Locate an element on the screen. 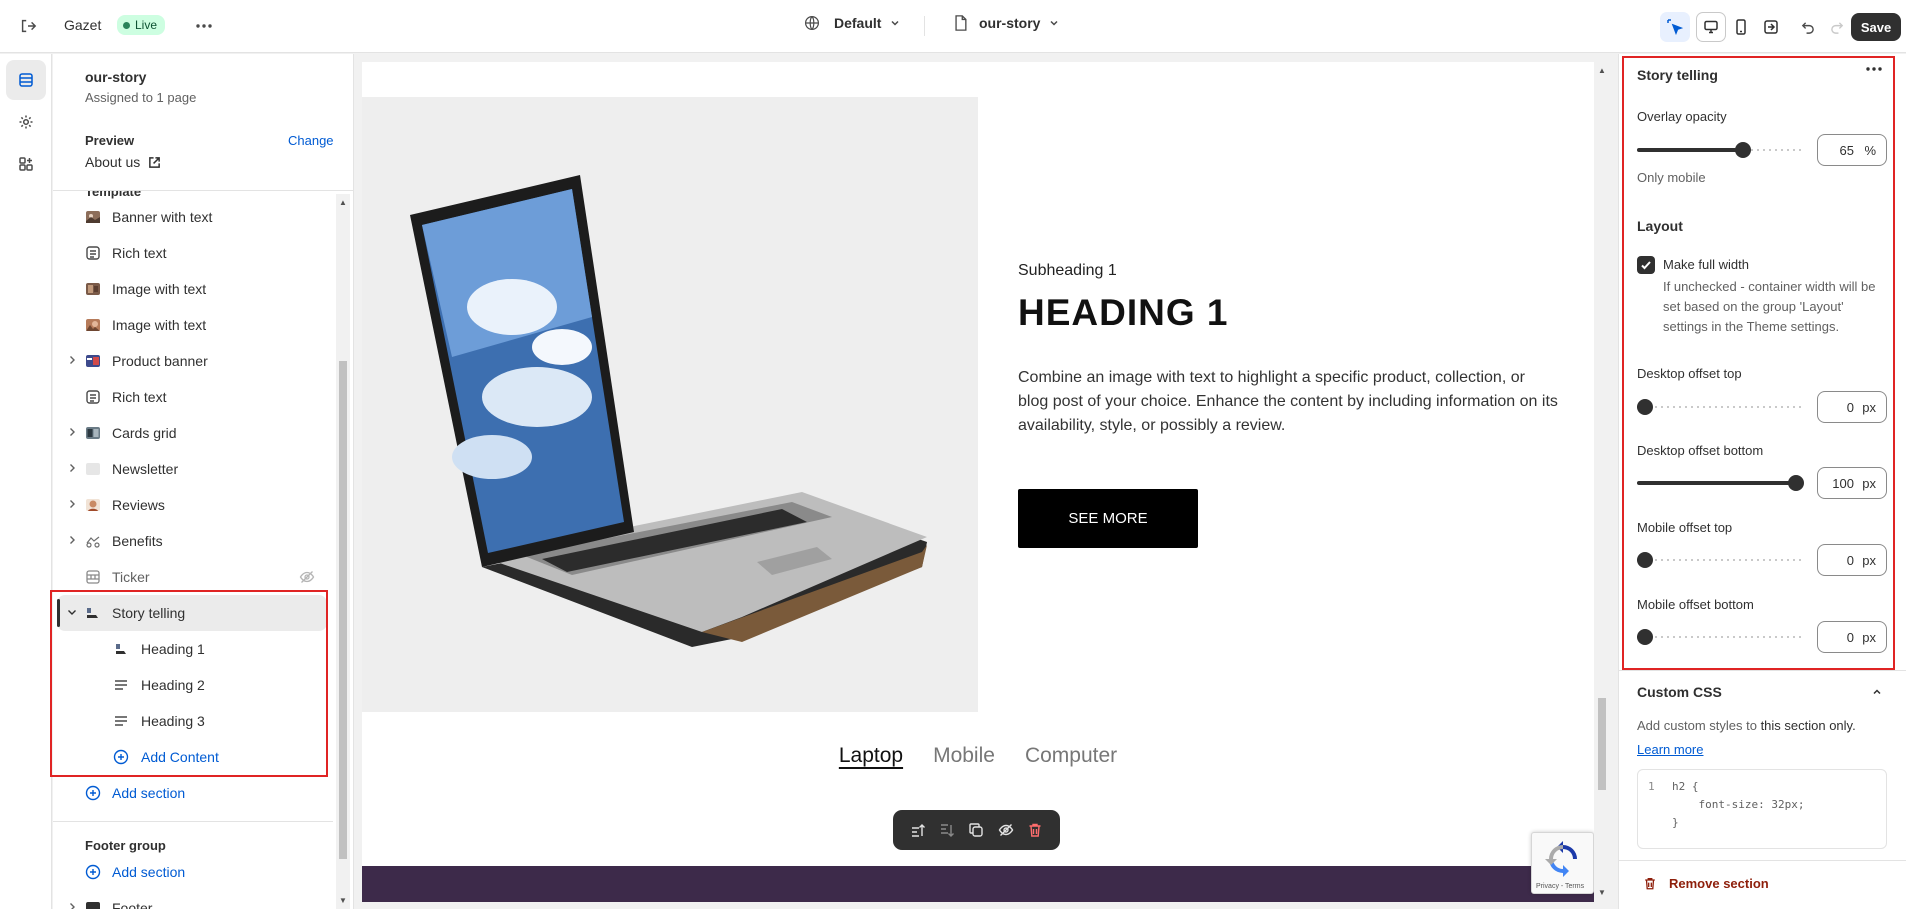 The height and width of the screenshot is (909, 1906). block-floating-toolbar is located at coordinates (976, 830).